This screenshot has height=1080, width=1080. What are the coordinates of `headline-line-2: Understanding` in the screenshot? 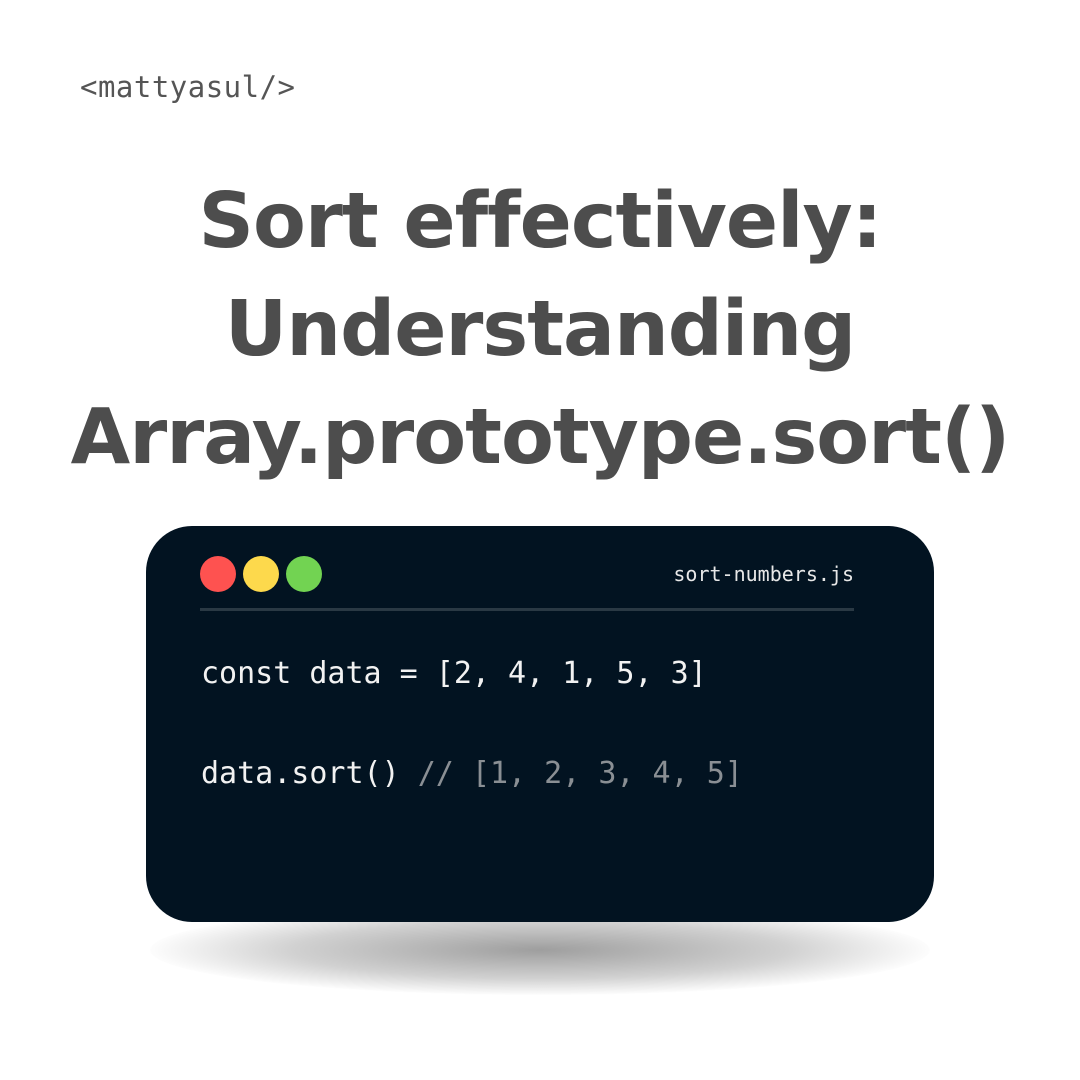 It's located at (540, 329).